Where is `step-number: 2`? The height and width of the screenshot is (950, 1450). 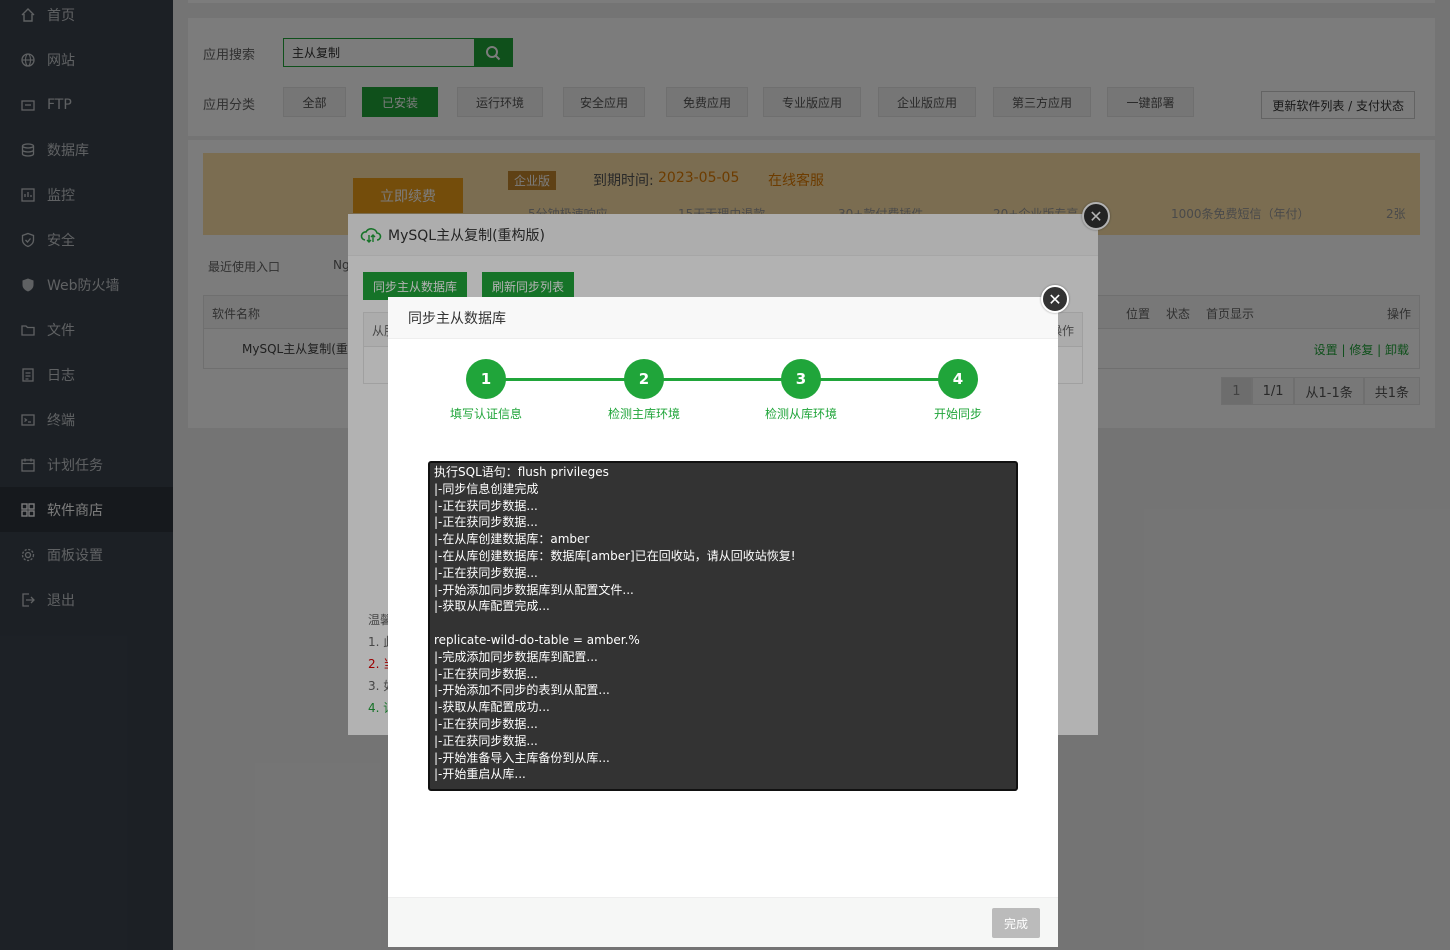
step-number: 2 is located at coordinates (644, 379).